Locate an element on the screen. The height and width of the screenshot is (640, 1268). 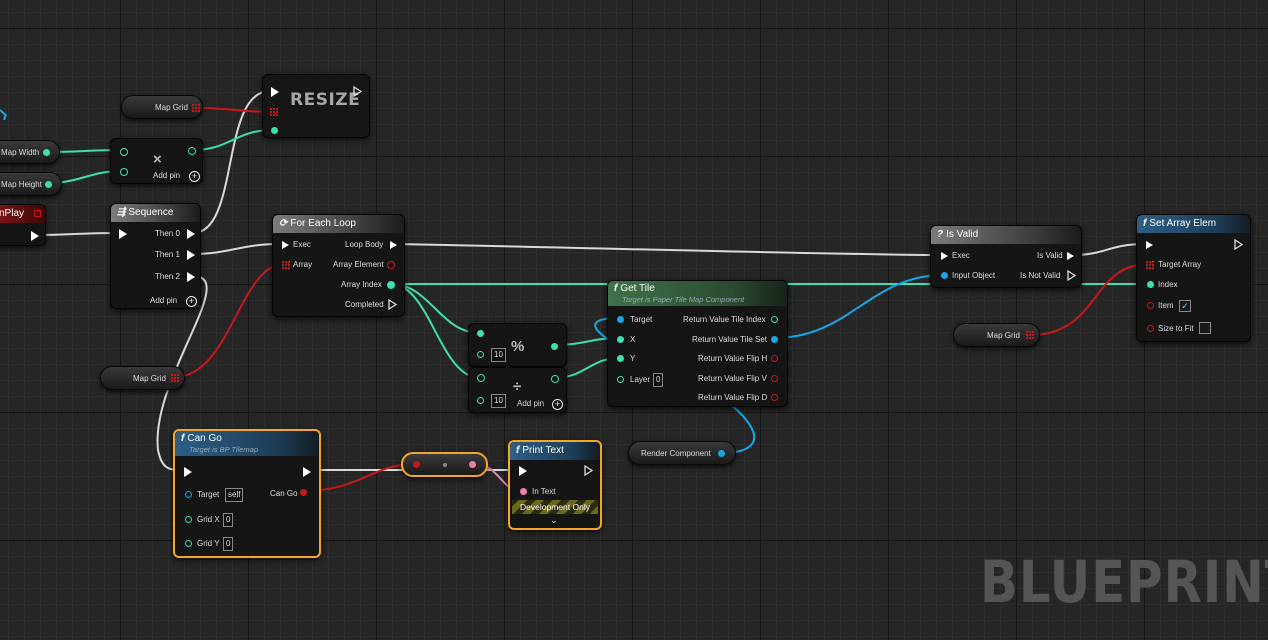
rv-set-pin-icon is located at coordinates (774, 339).